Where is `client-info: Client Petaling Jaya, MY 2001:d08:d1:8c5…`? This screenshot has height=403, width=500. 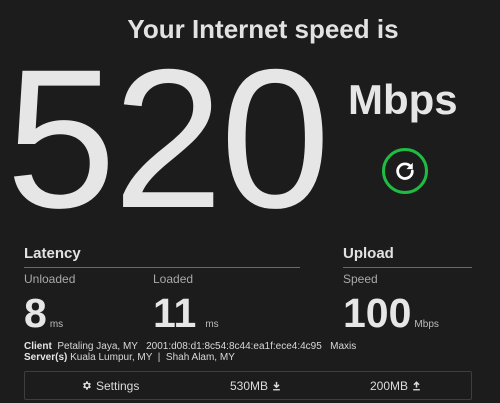
client-info: Client Petaling Jaya, MY 2001:d08:d1:8c5… is located at coordinates (190, 346).